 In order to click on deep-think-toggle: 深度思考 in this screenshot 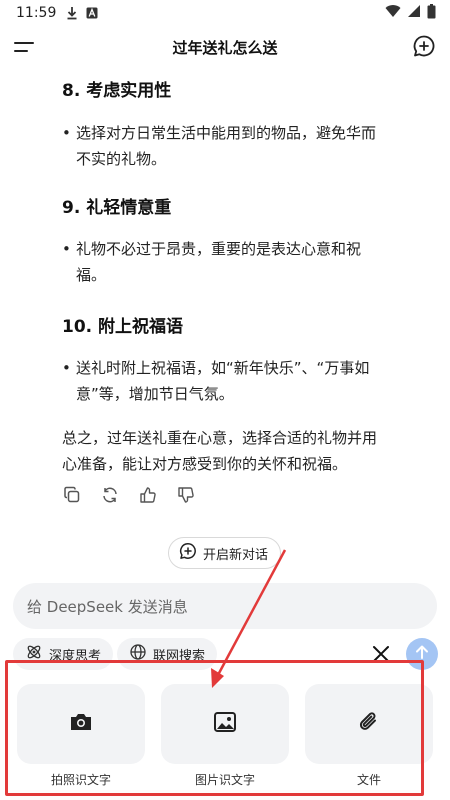, I will do `click(63, 654)`.